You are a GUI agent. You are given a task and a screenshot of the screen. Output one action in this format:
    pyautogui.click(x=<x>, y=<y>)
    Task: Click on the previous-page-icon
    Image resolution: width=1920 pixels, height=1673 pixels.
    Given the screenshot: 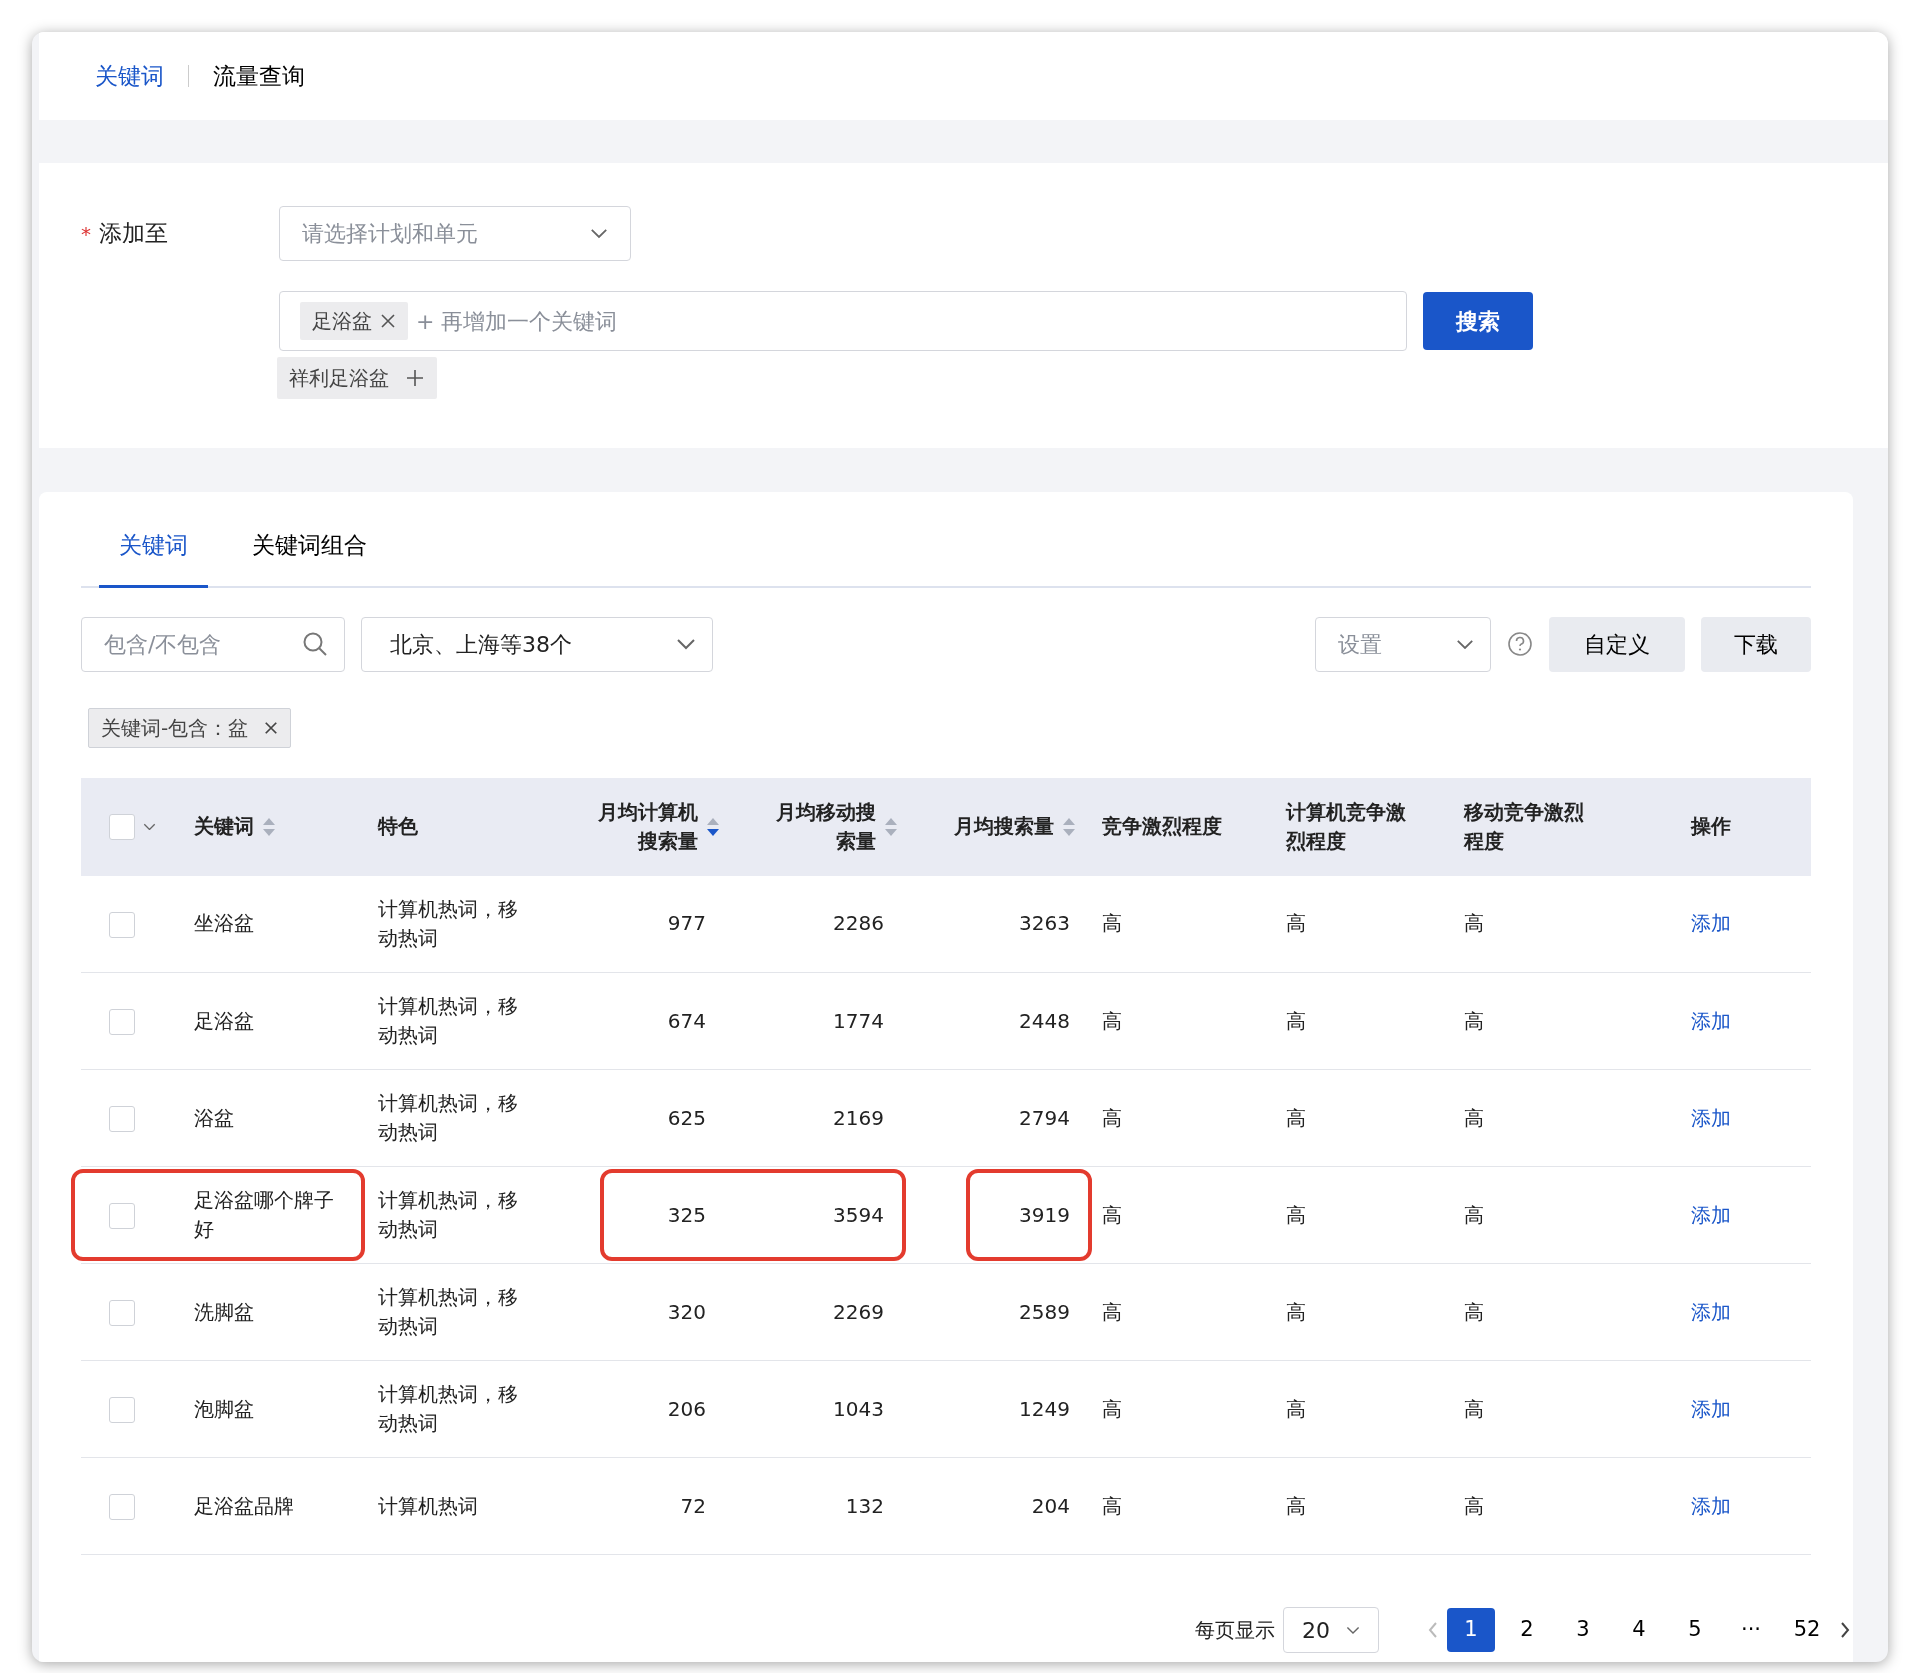 What is the action you would take?
    pyautogui.click(x=1433, y=1630)
    